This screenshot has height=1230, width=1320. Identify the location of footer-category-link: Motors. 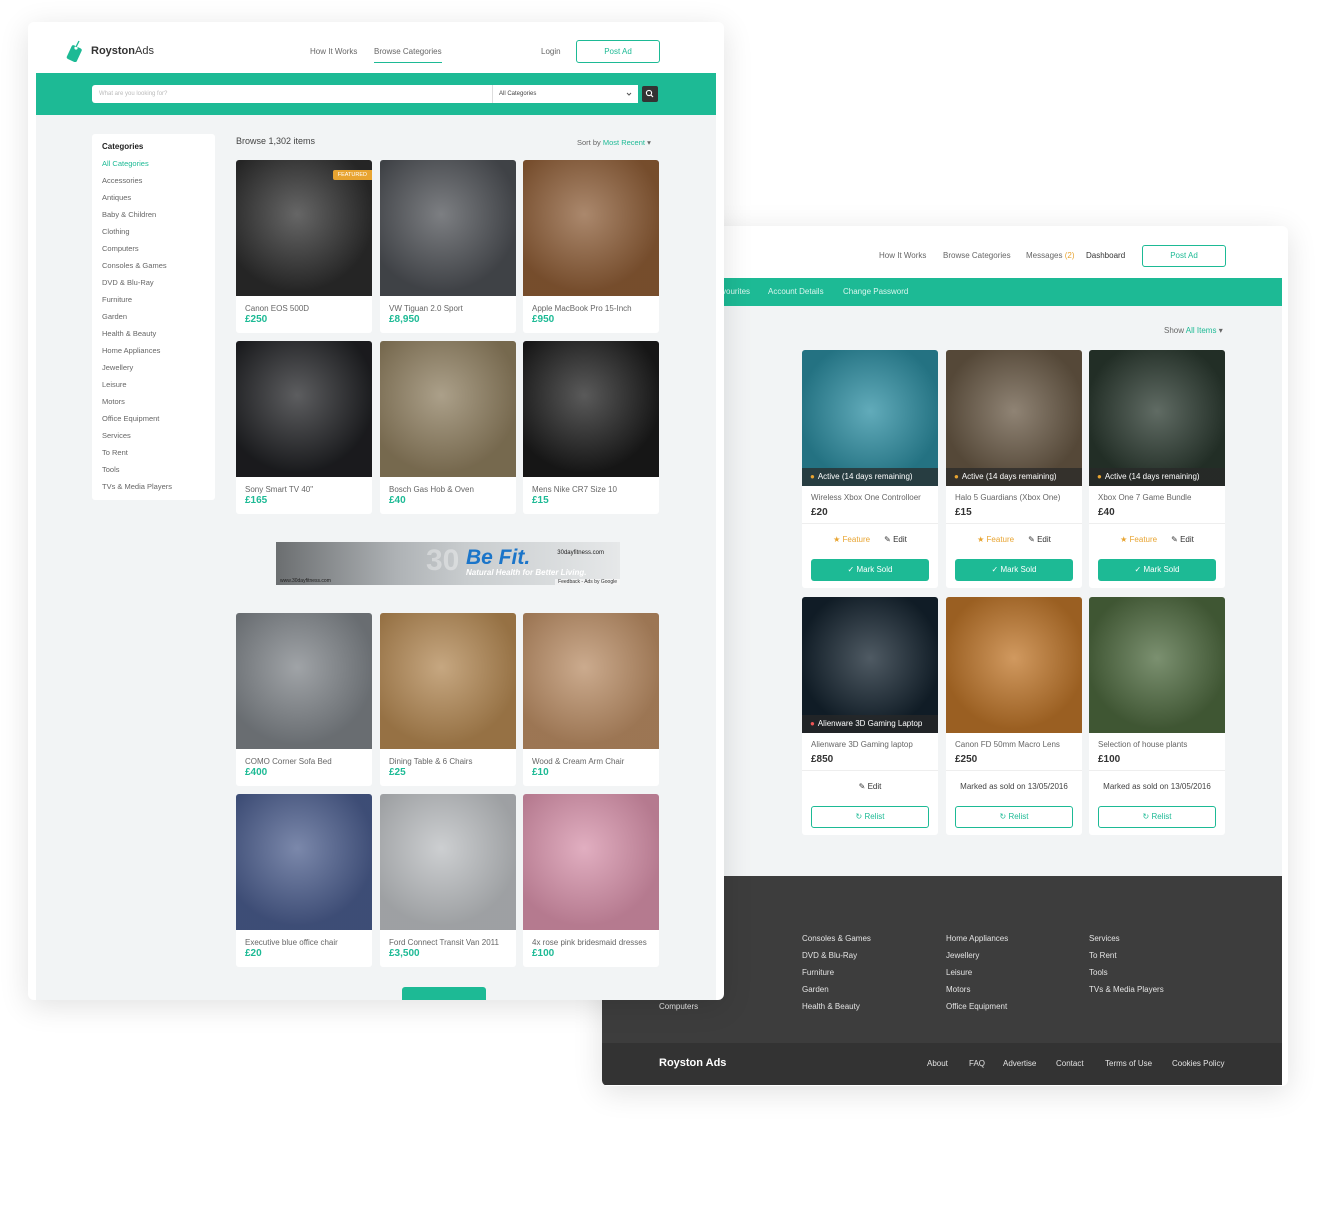
(958, 989).